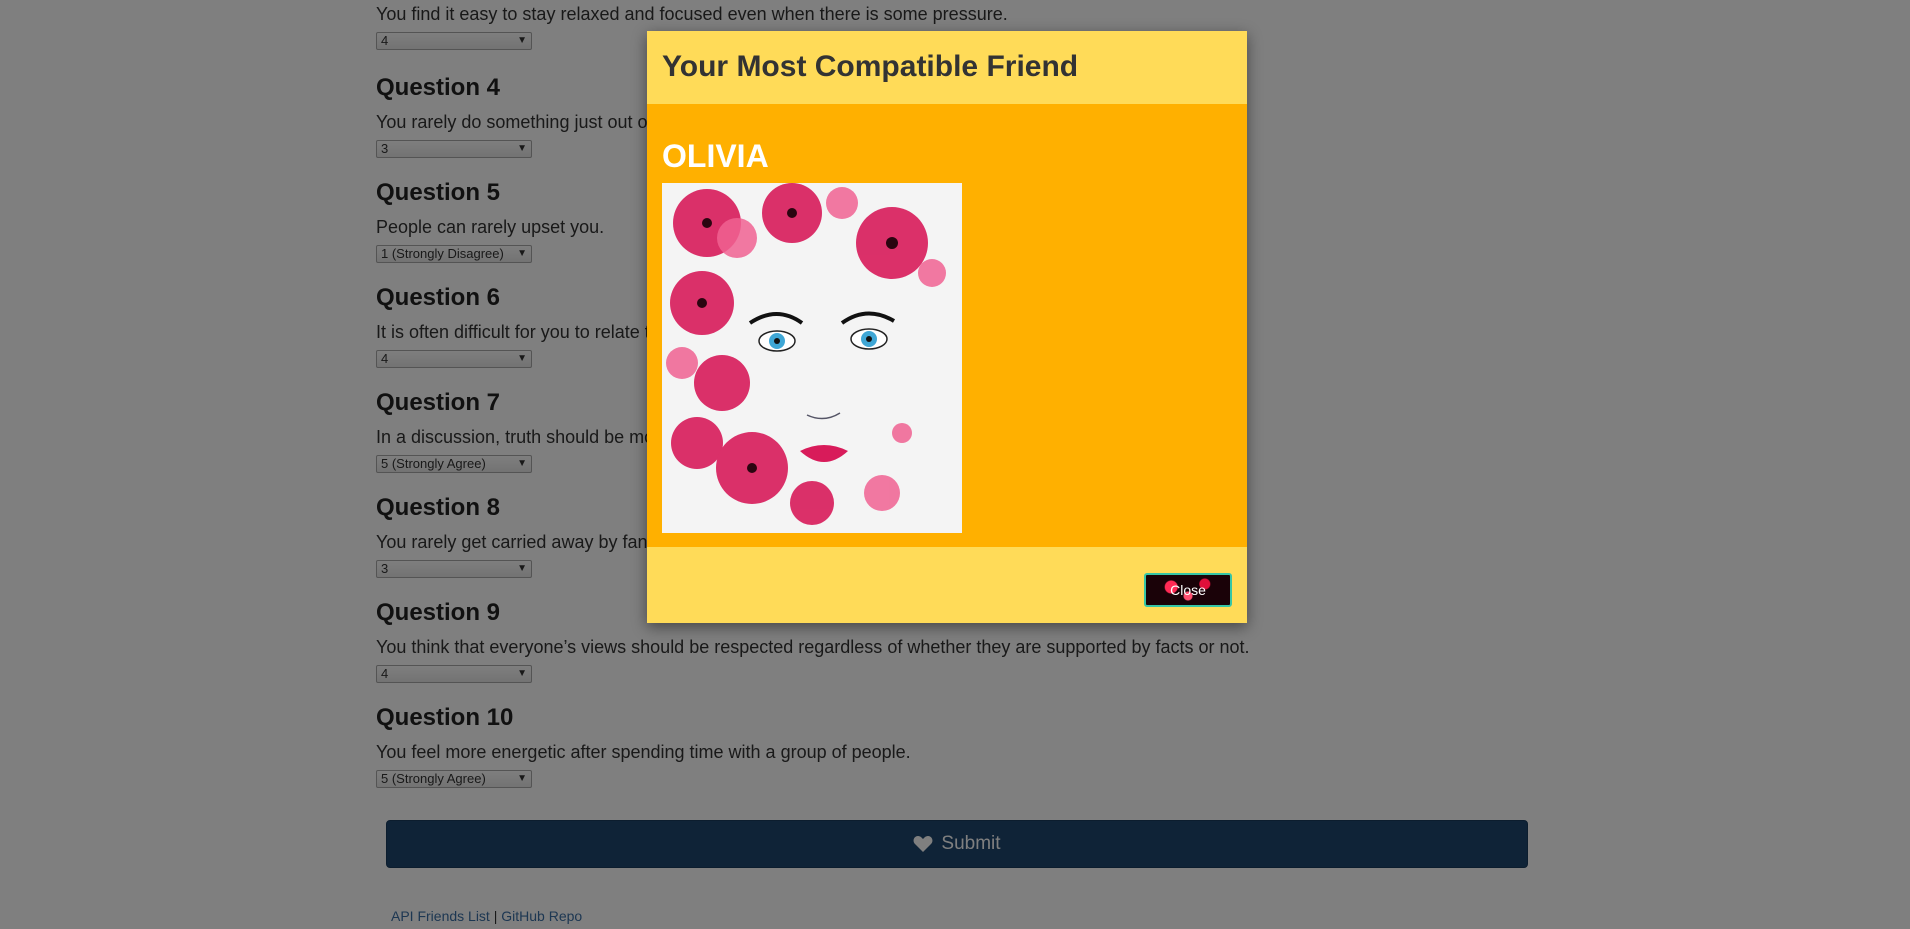 This screenshot has height=929, width=1910. I want to click on friend-name: OLIVIA, so click(715, 156).